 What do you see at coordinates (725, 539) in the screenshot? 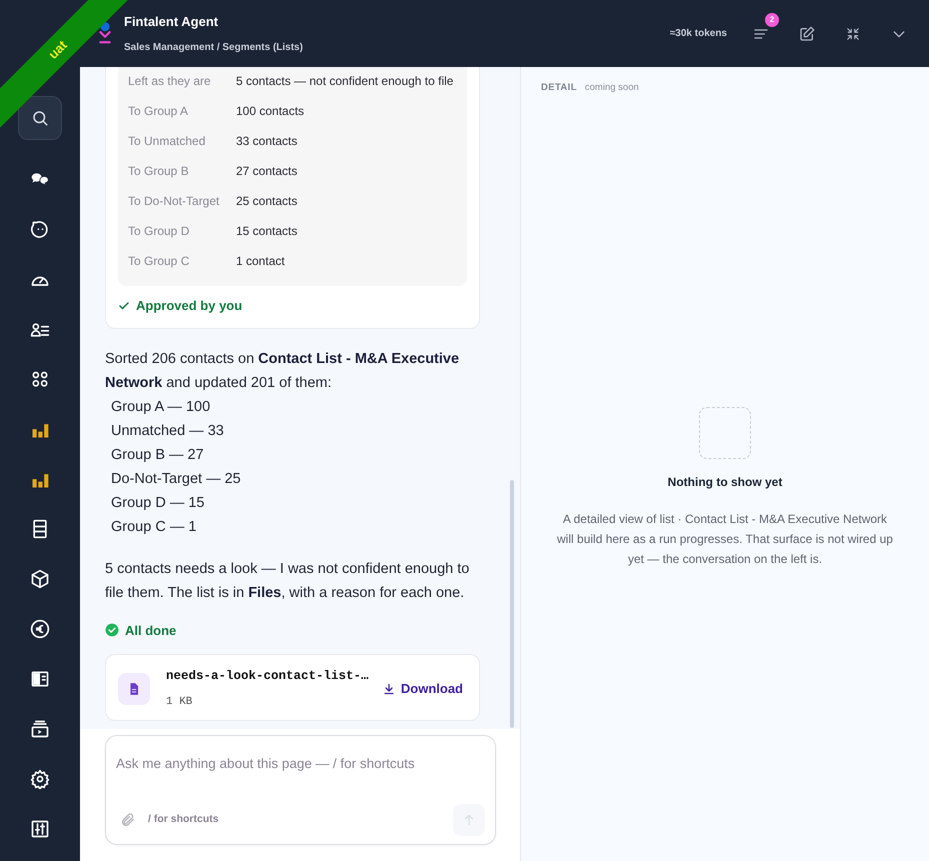
I see `empty-description: A detailed view of list · Contact List - M&A Executive Network will build here as a run progresses. That surface is not wired up yet — the conversation on the left is.` at bounding box center [725, 539].